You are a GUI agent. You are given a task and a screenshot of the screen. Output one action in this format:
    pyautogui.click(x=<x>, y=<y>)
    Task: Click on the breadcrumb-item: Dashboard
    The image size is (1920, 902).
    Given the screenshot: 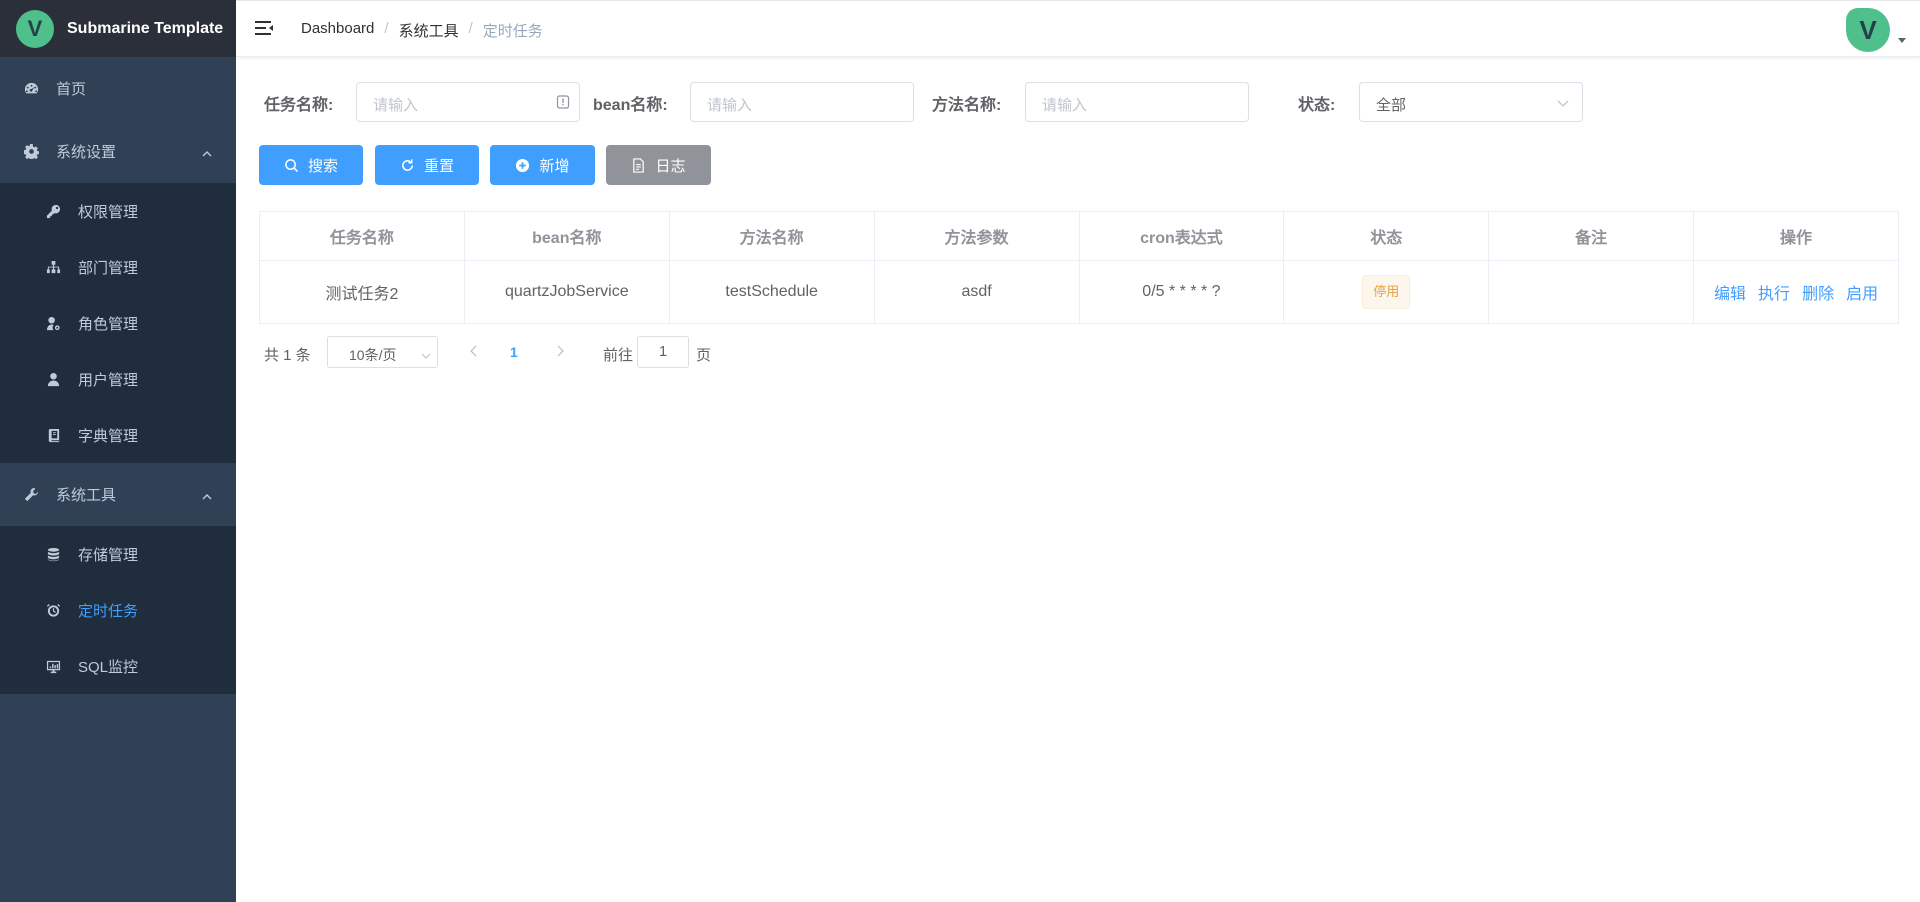 What is the action you would take?
    pyautogui.click(x=337, y=30)
    